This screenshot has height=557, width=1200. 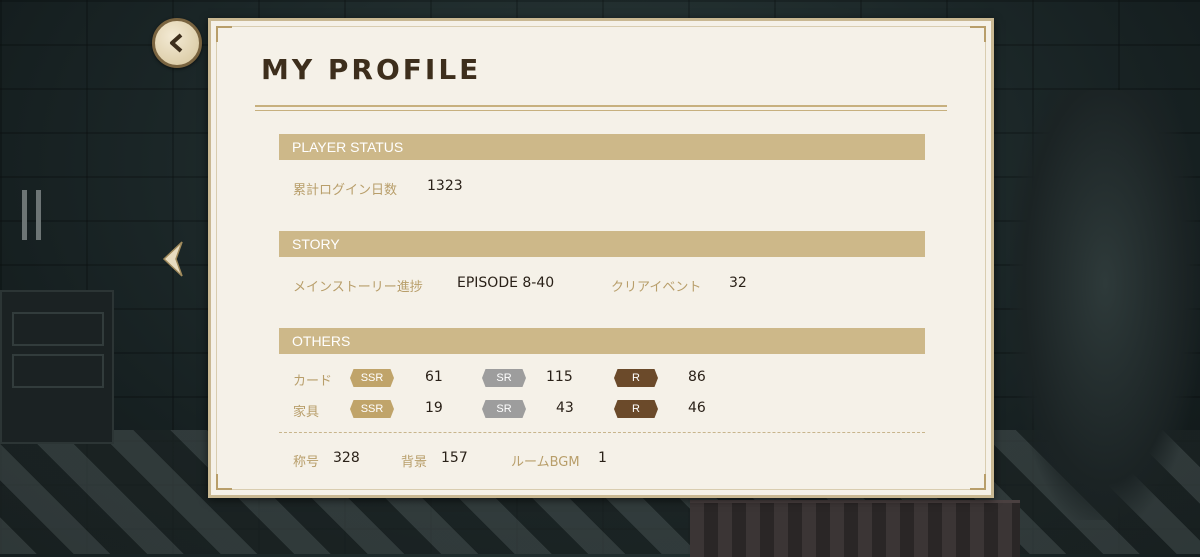 What do you see at coordinates (306, 412) in the screenshot?
I see `furniture-label: 家具` at bounding box center [306, 412].